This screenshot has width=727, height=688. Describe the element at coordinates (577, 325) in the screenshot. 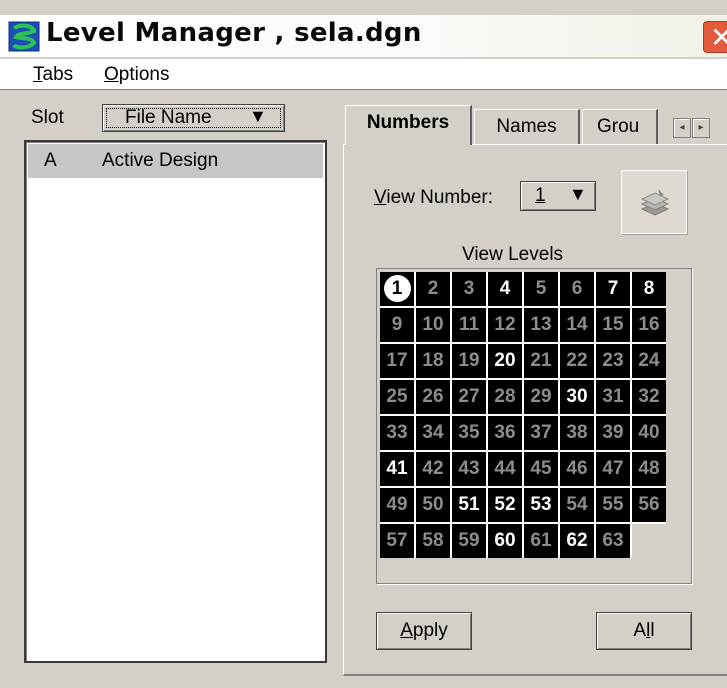

I see `level-cell-14: 14` at that location.